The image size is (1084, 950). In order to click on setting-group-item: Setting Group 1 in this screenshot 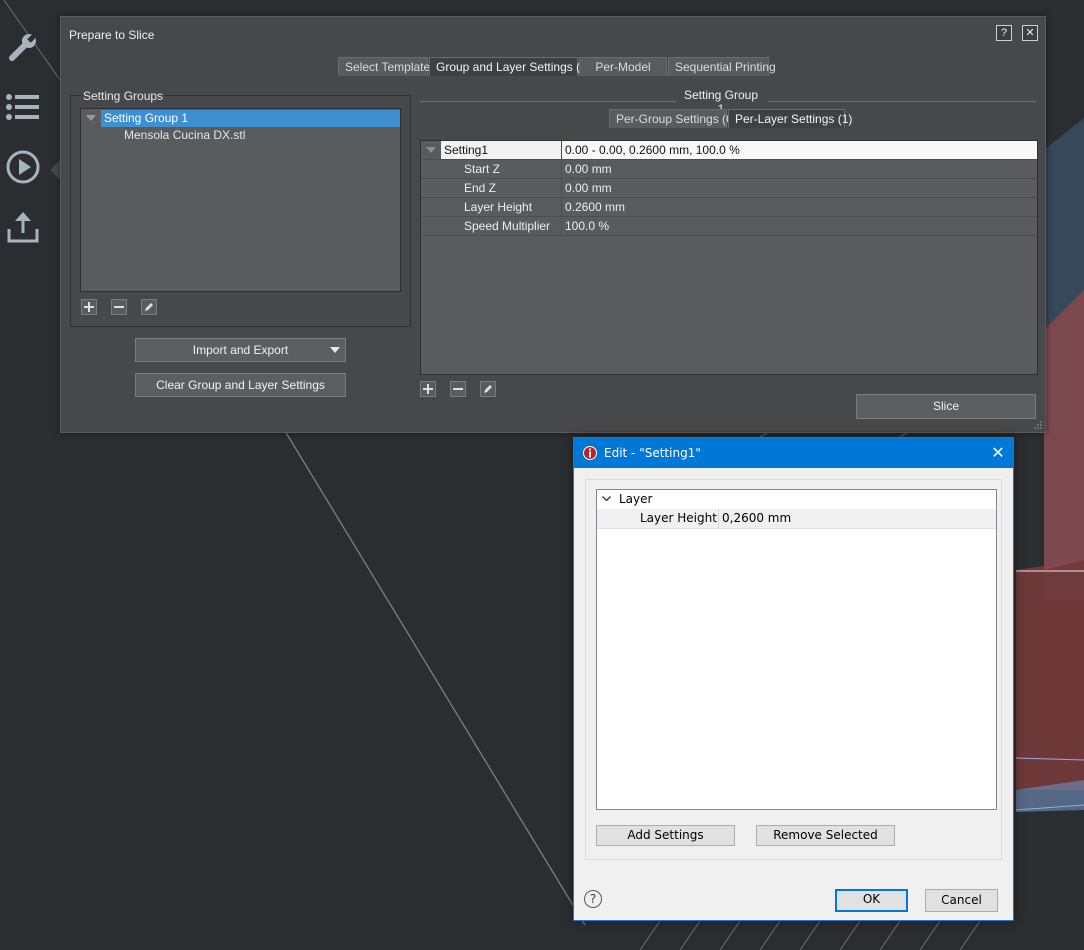, I will do `click(250, 118)`.